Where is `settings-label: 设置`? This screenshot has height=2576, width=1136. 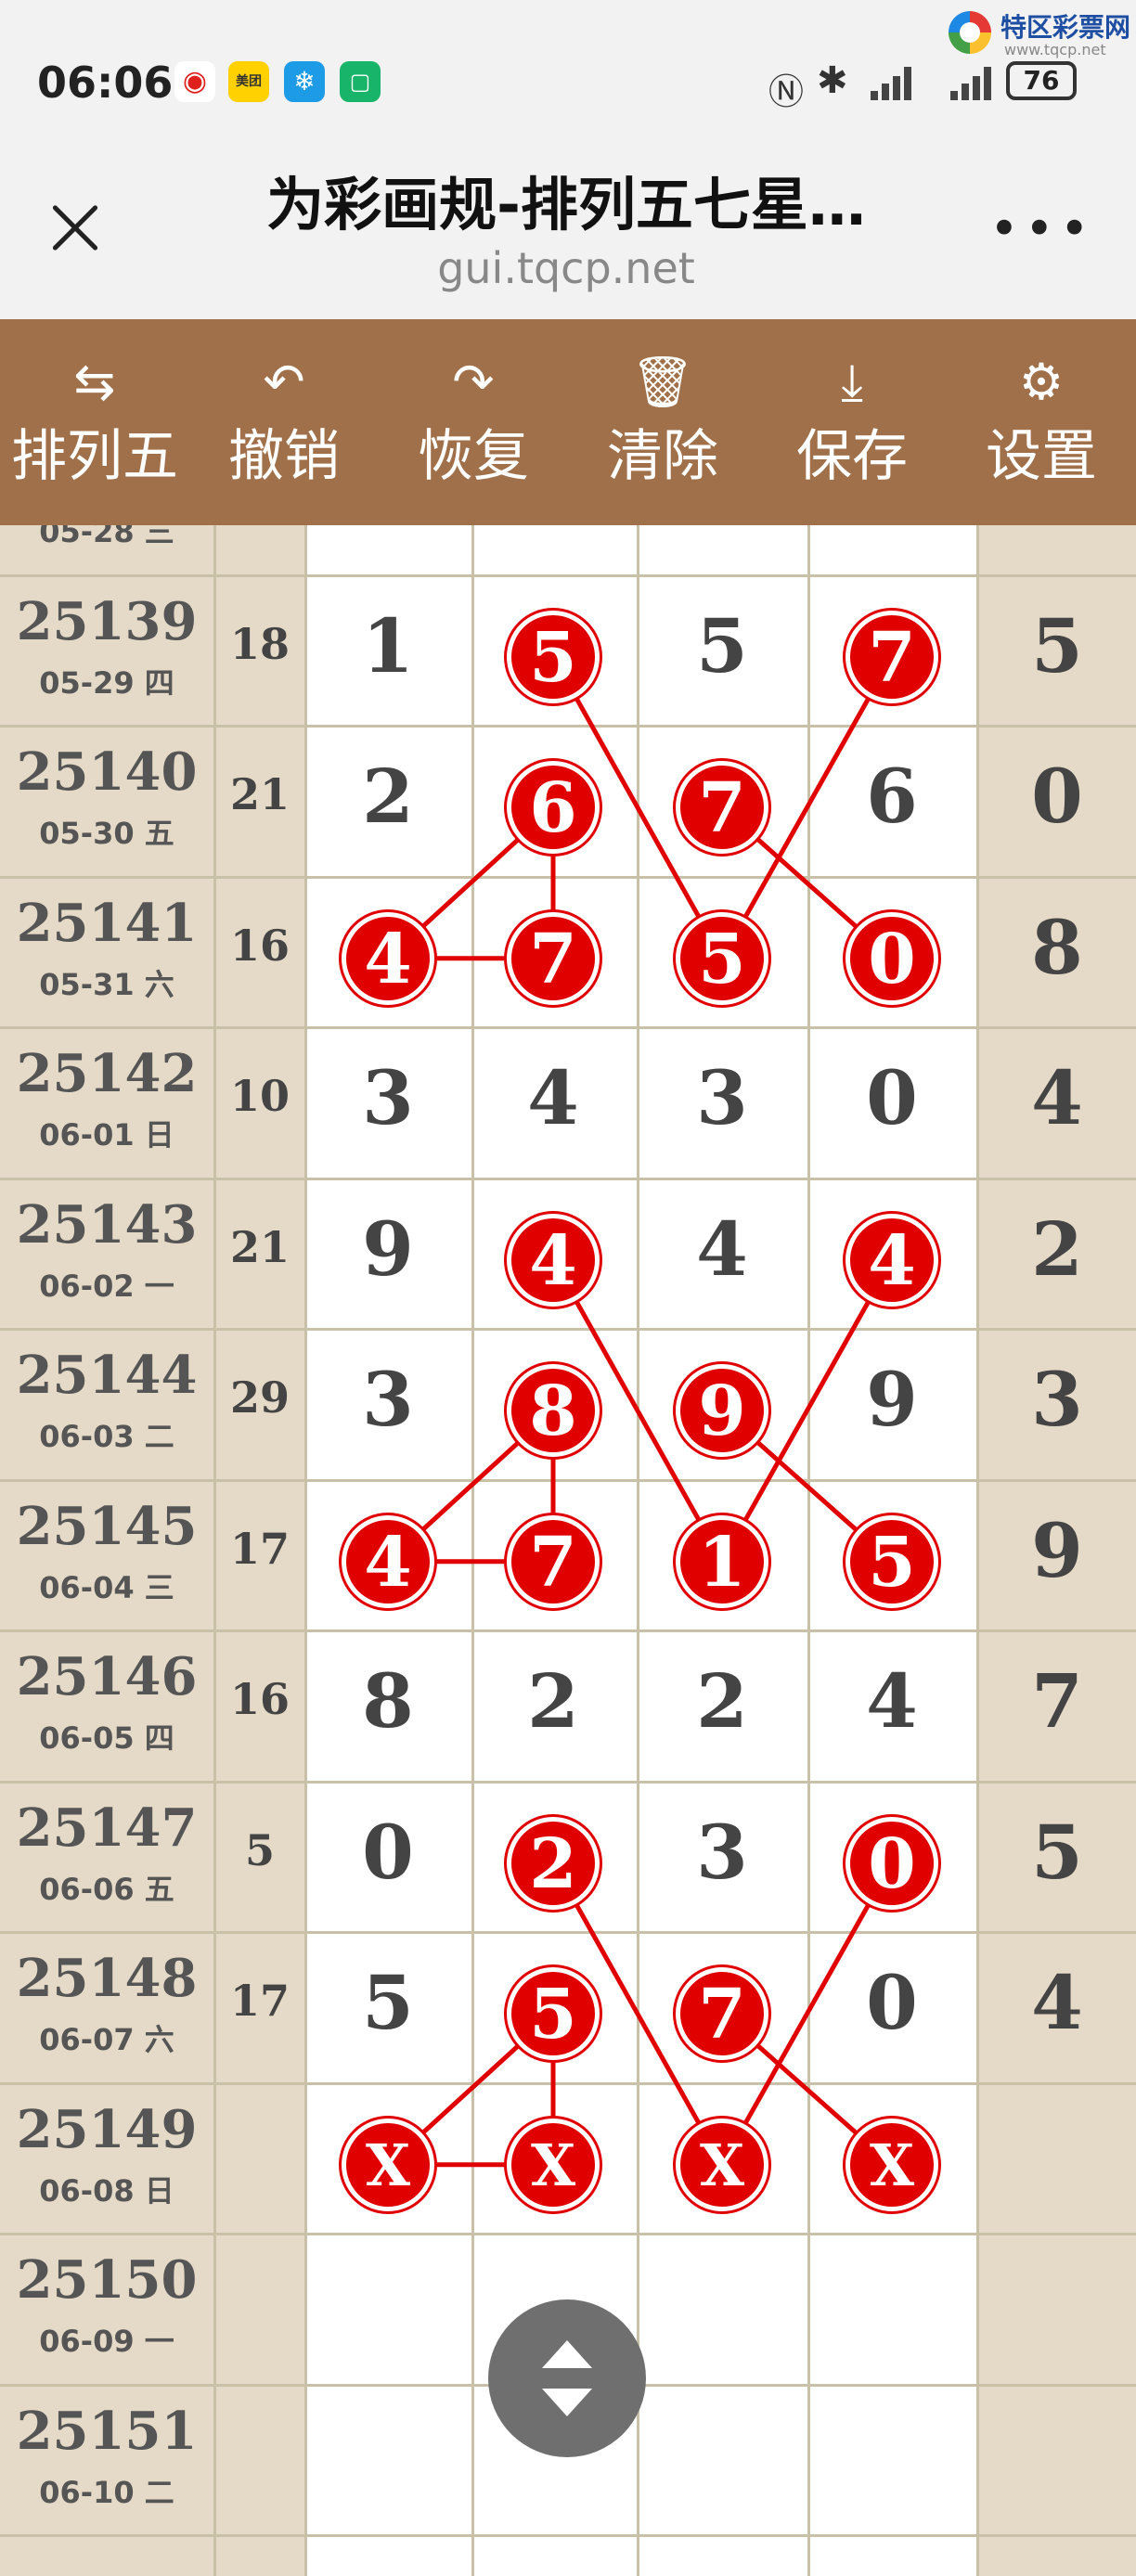
settings-label: 设置 is located at coordinates (1041, 456).